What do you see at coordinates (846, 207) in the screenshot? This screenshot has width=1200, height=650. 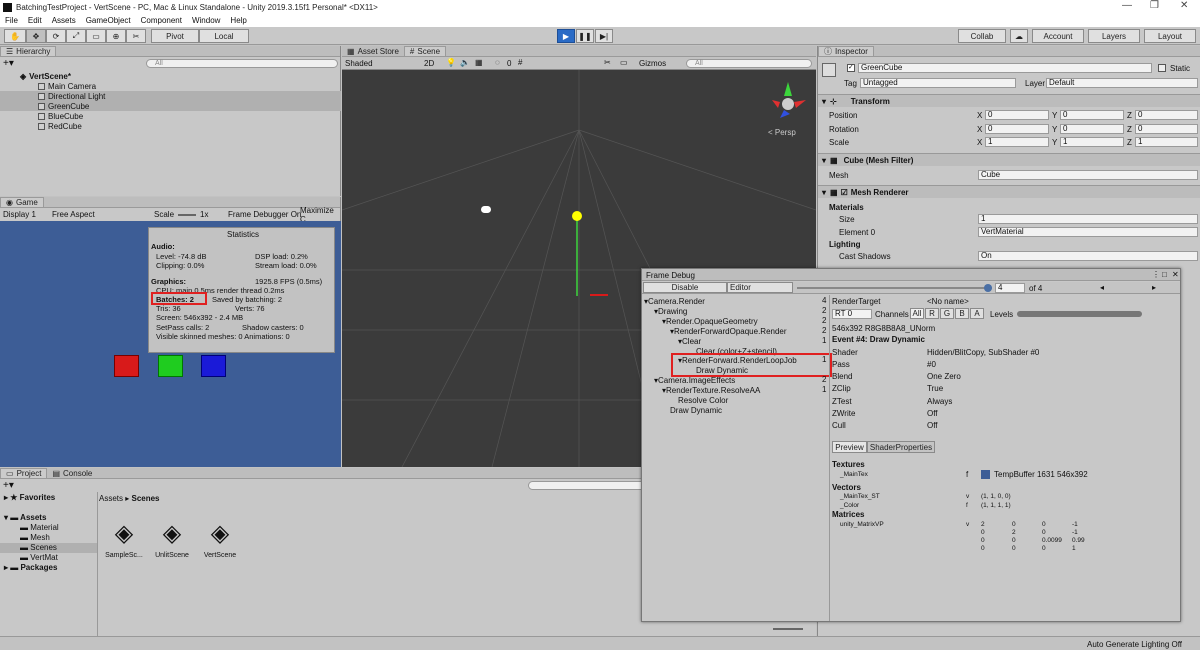 I see `materials-label: Materials` at bounding box center [846, 207].